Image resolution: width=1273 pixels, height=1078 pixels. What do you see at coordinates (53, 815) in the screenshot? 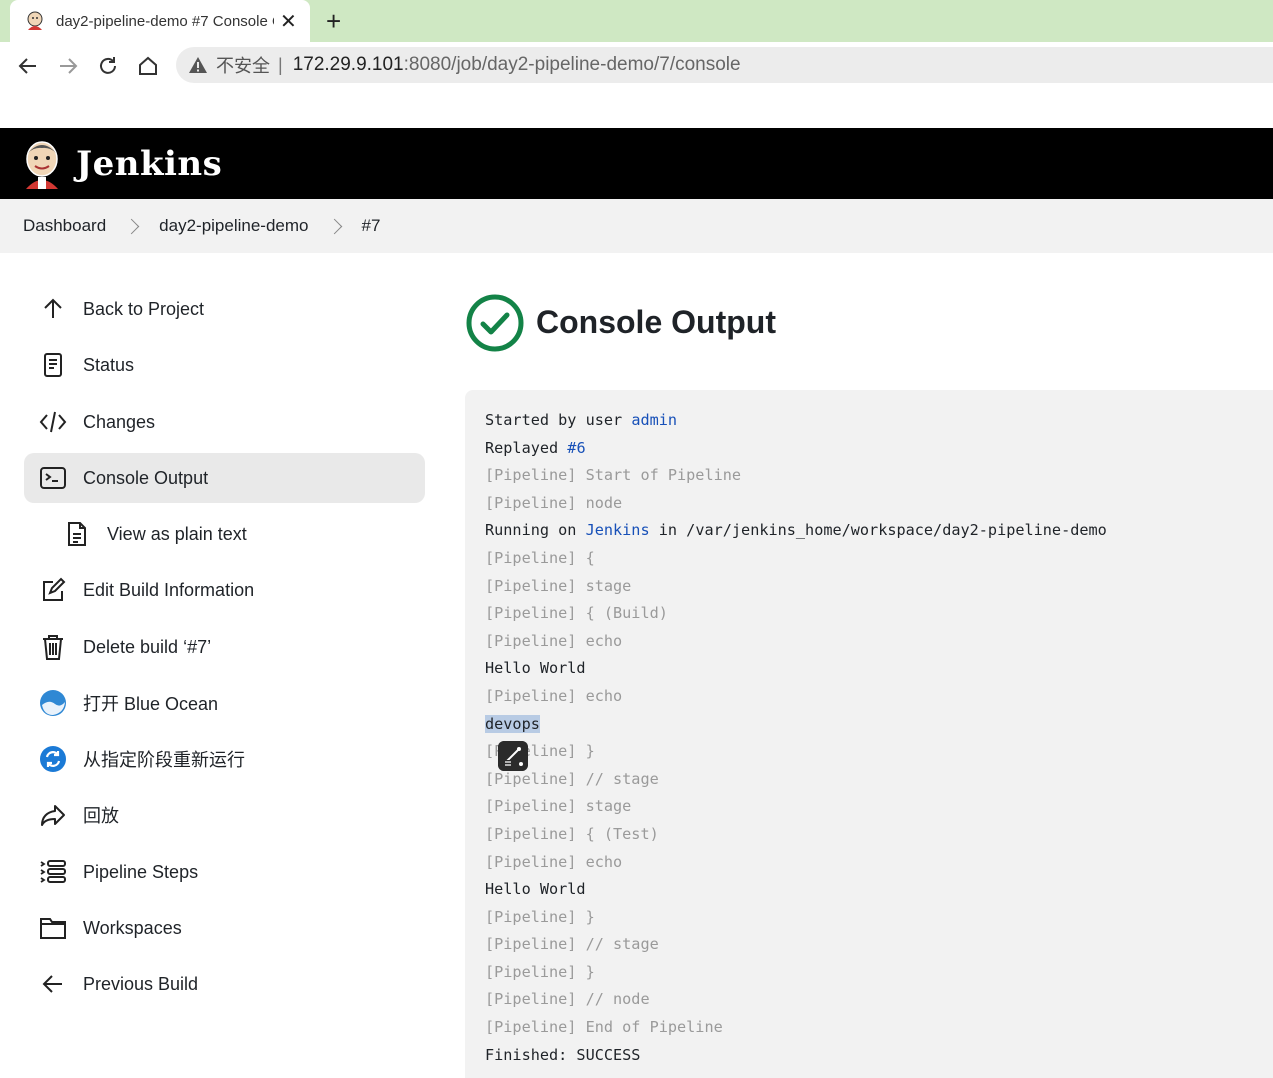
I see `replay-icon` at bounding box center [53, 815].